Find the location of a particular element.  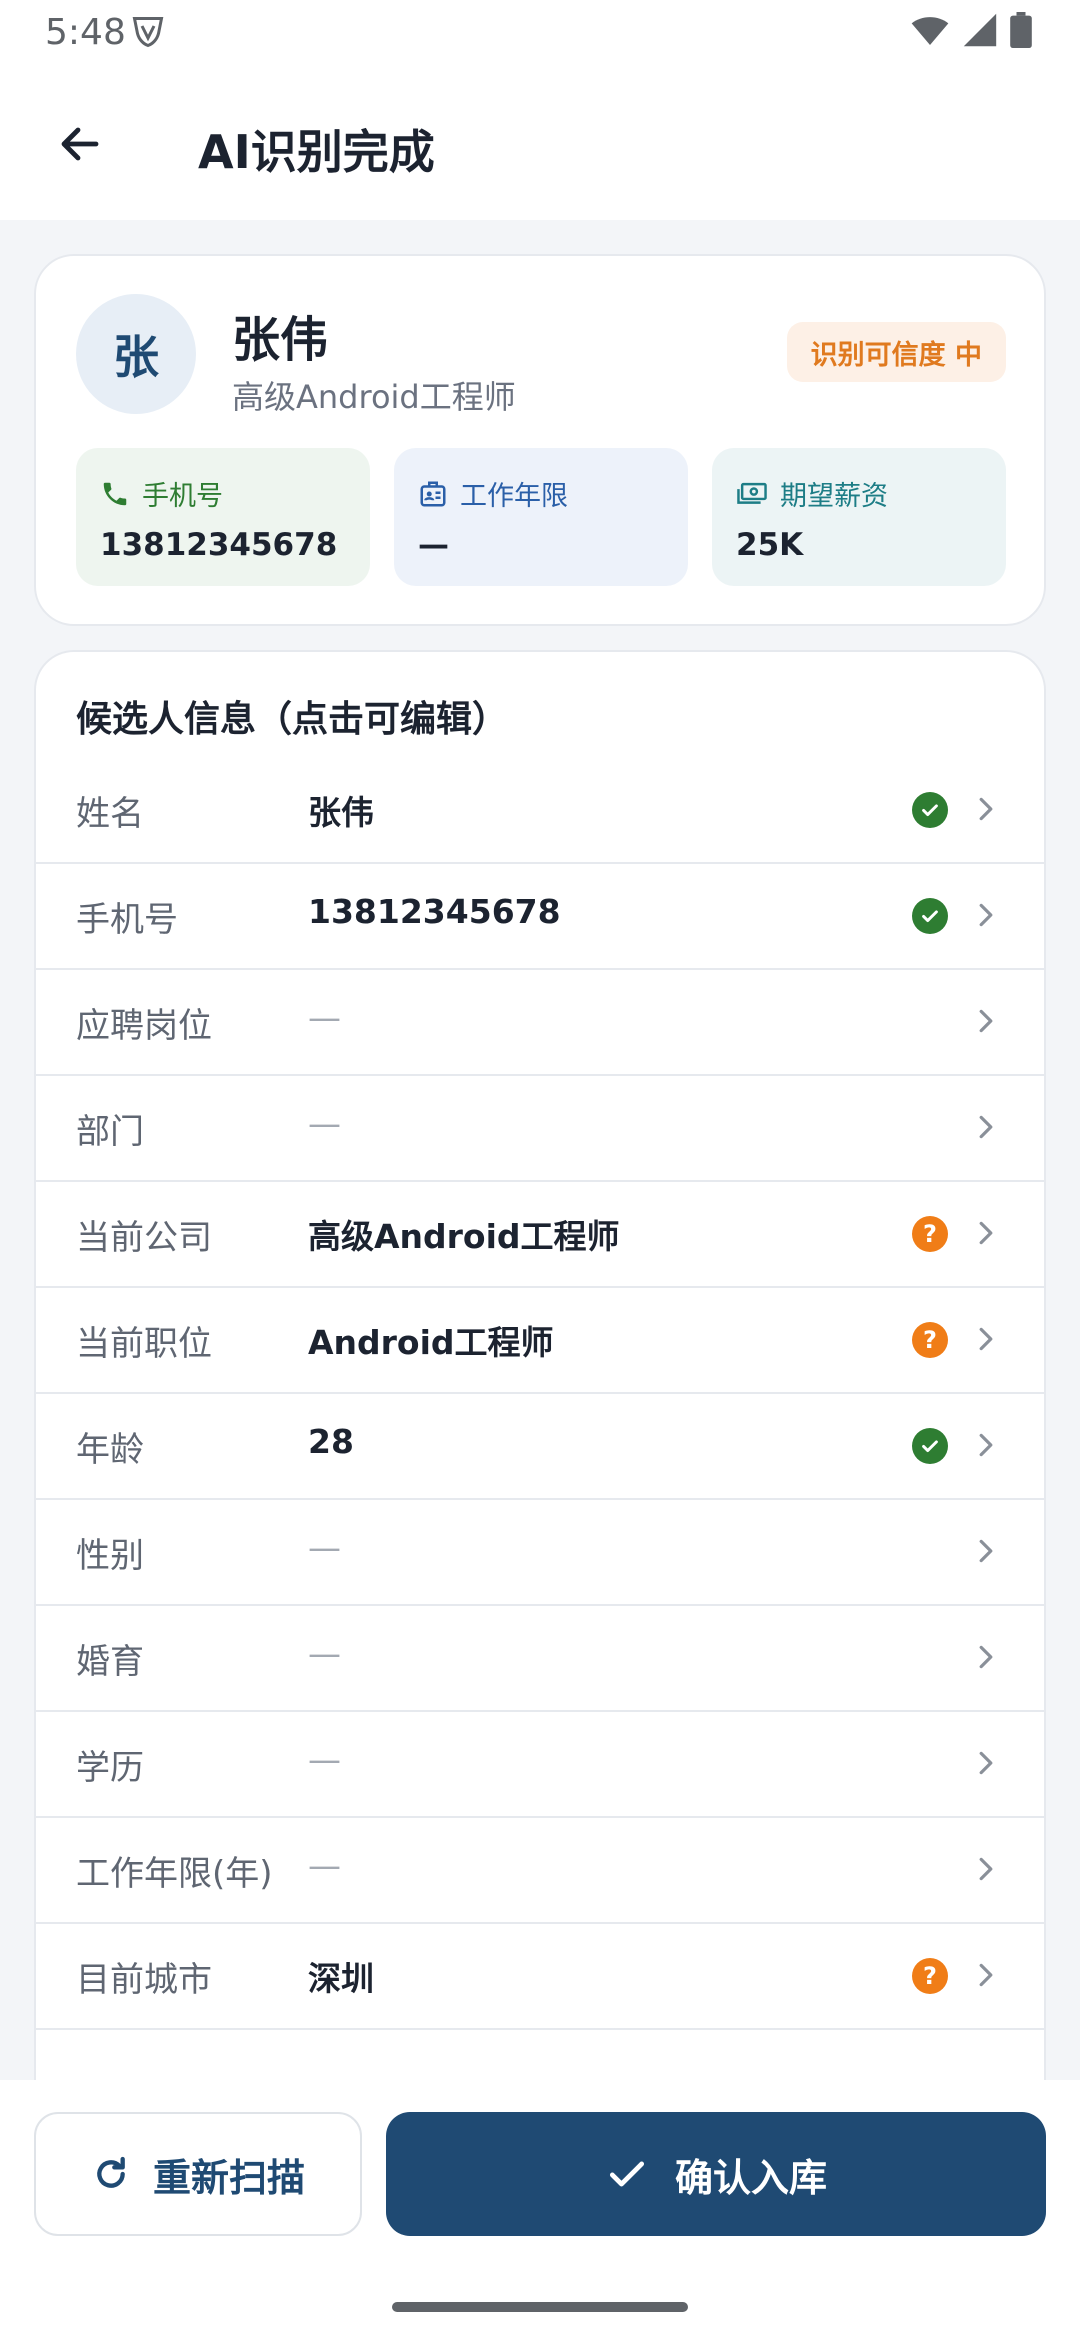

info-row: 当前职位 Android工程师? is located at coordinates (540, 1341).